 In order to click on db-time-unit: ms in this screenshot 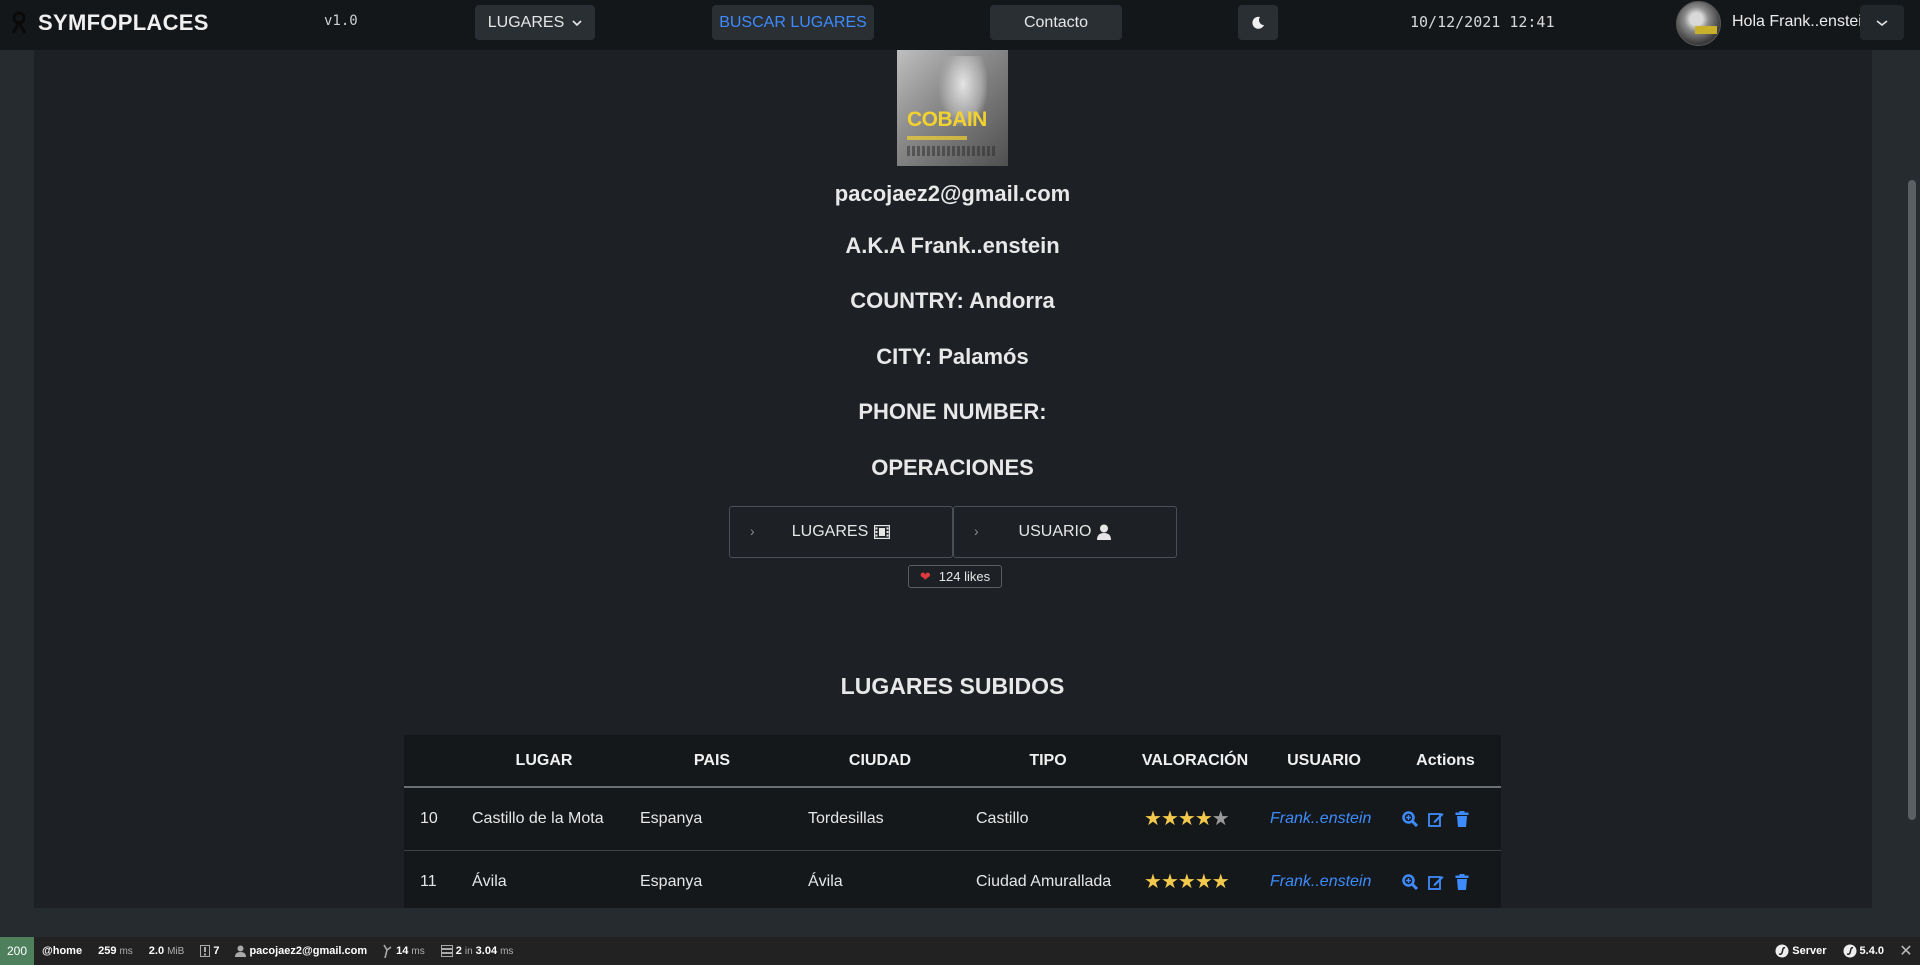, I will do `click(507, 951)`.